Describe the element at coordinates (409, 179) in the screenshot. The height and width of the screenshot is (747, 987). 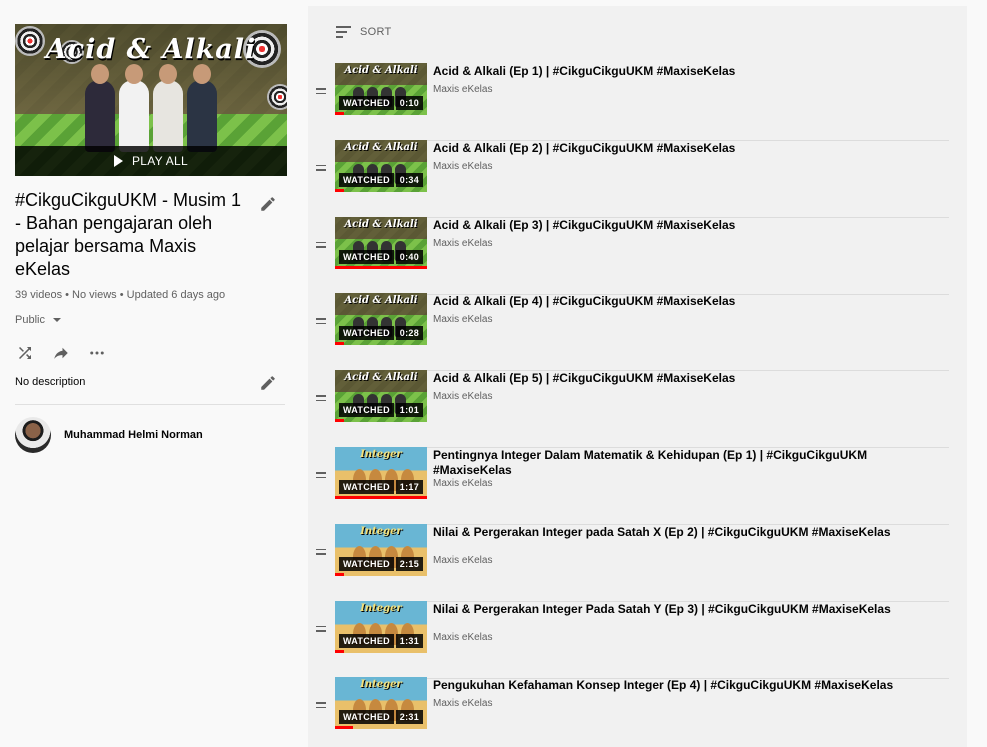
I see `duration-badge: 0:34` at that location.